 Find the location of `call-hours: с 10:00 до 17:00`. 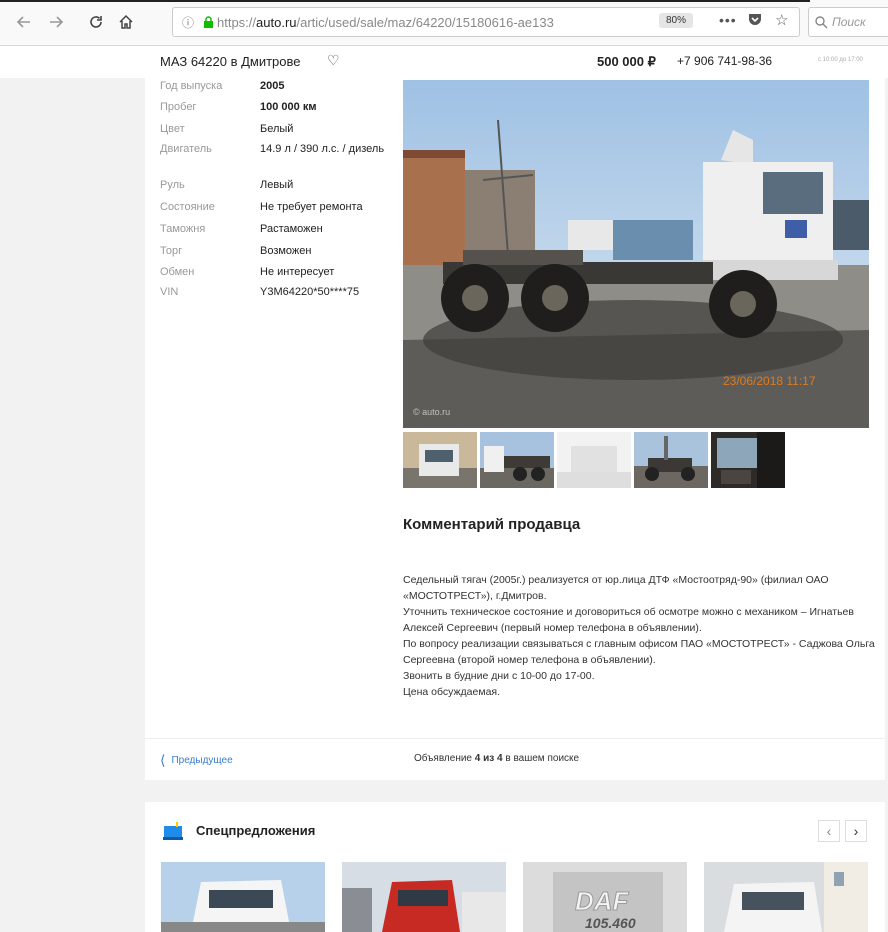

call-hours: с 10:00 до 17:00 is located at coordinates (840, 60).